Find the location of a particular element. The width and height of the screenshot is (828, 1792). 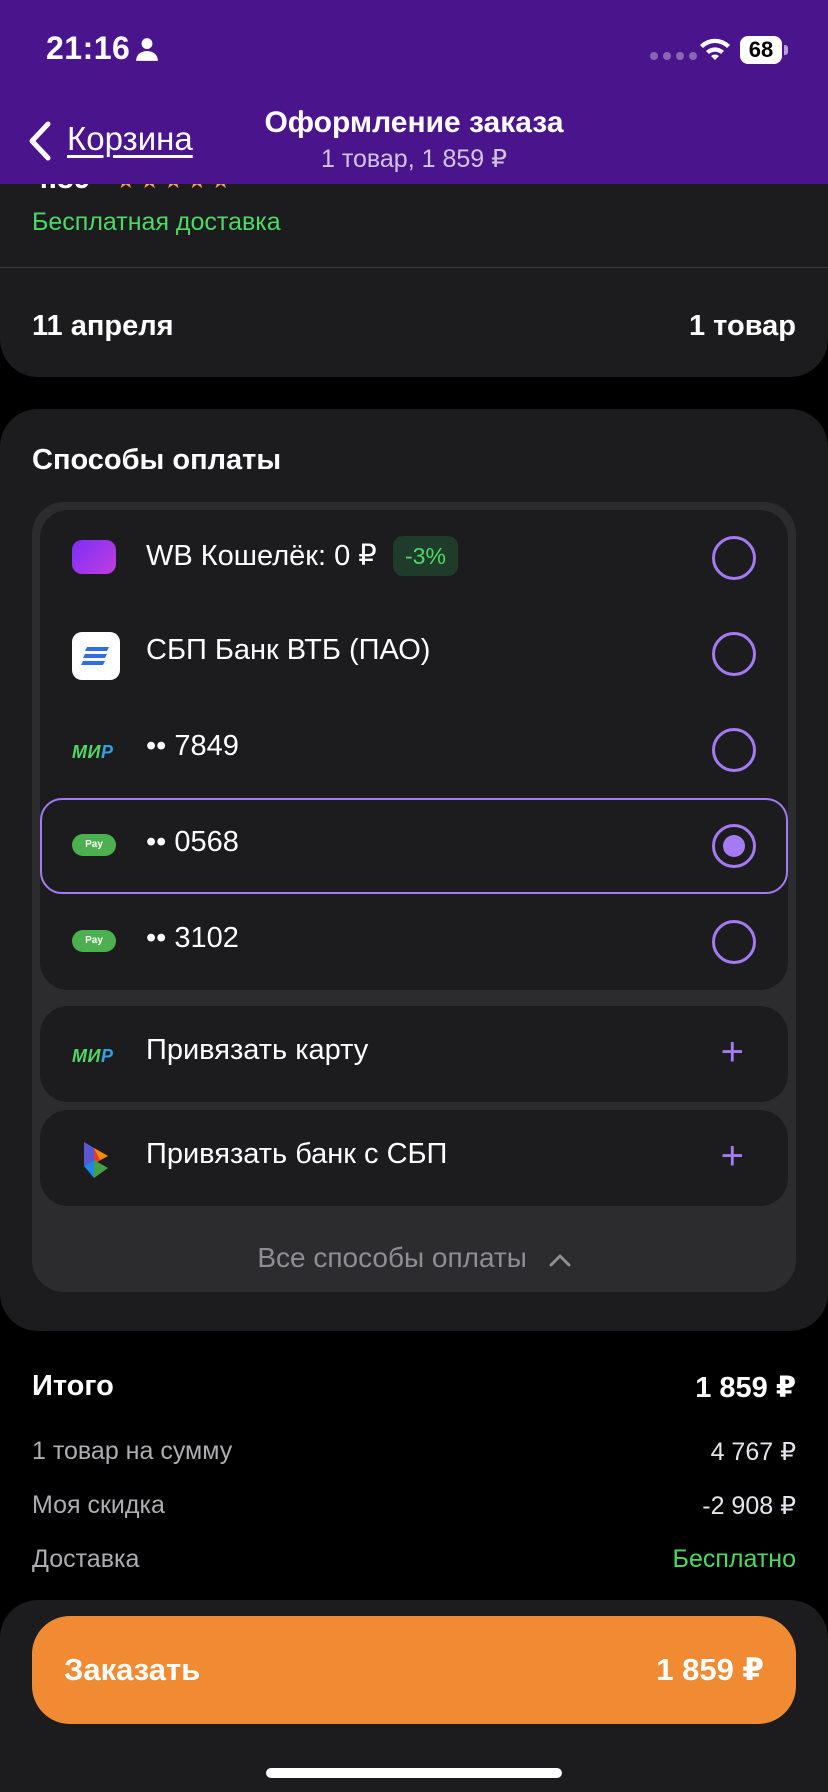

add-bank-label: Привязать банк с СБП is located at coordinates (297, 1154).